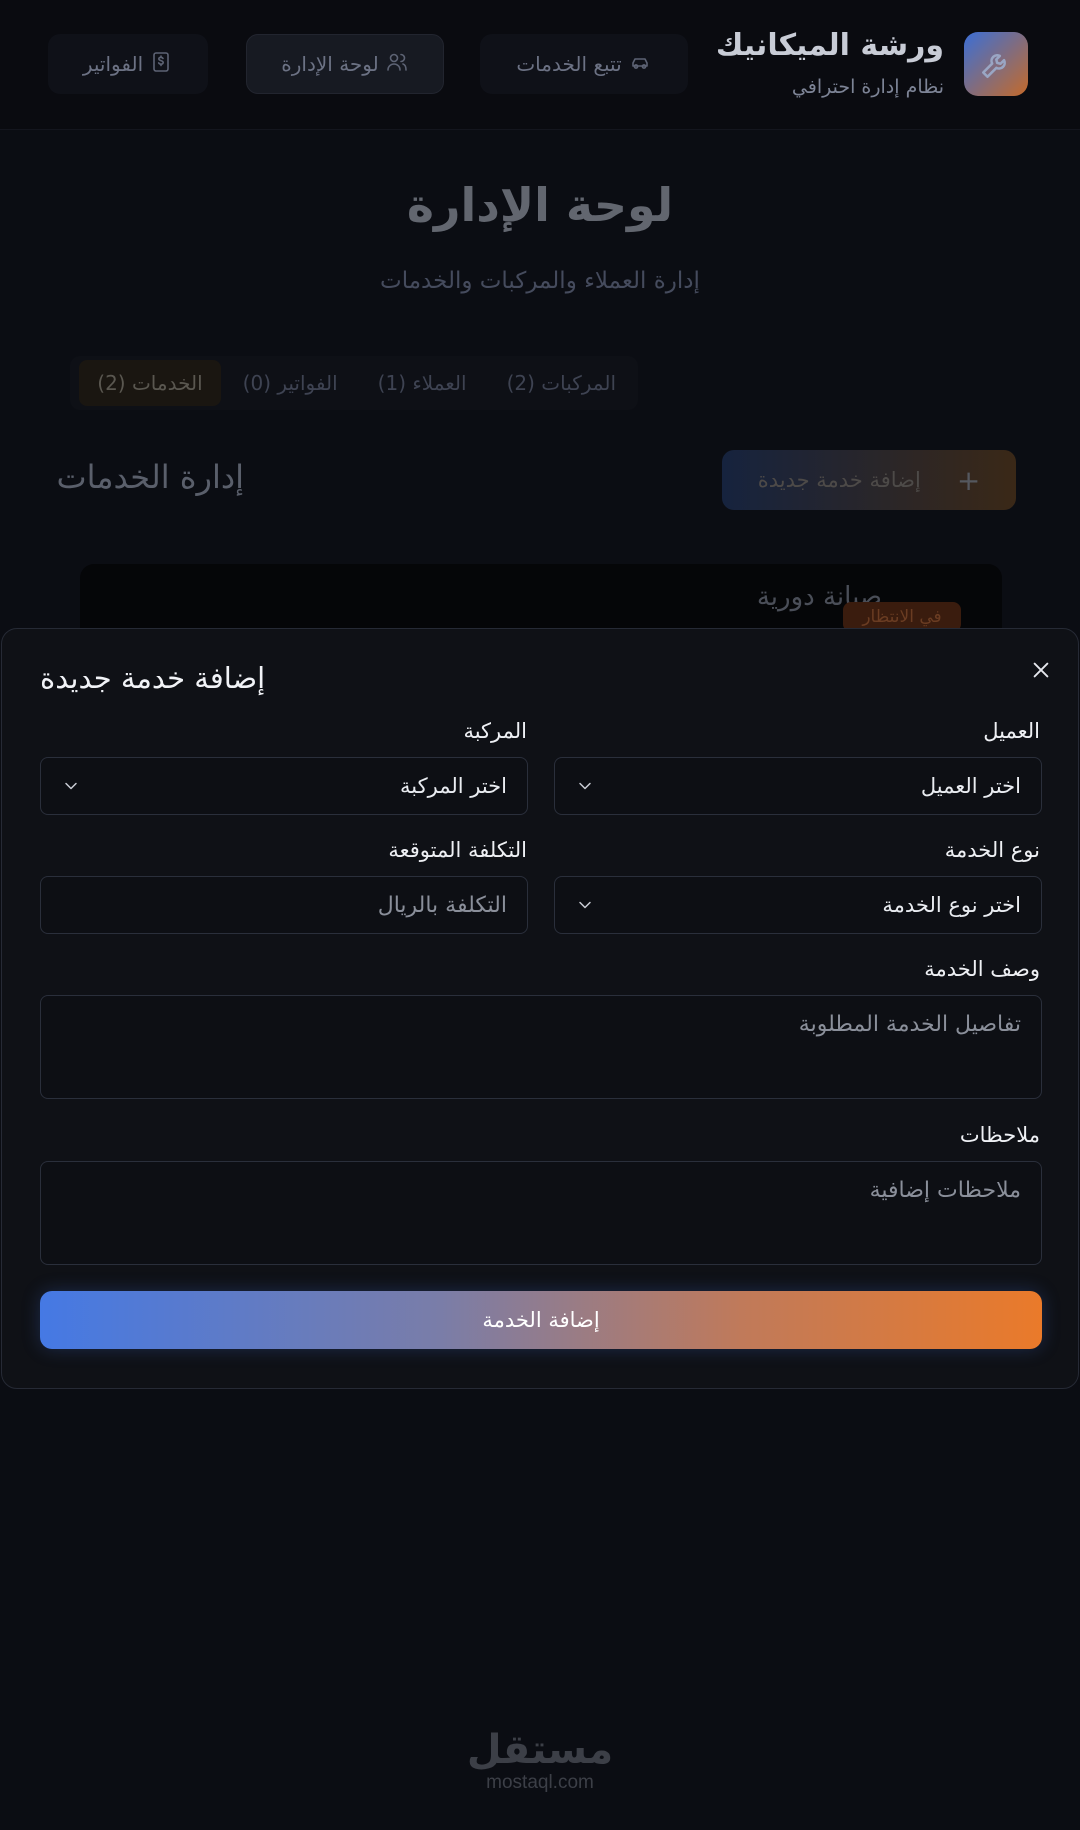  I want to click on submit-service-button: إضافة الخدمة, so click(541, 1320).